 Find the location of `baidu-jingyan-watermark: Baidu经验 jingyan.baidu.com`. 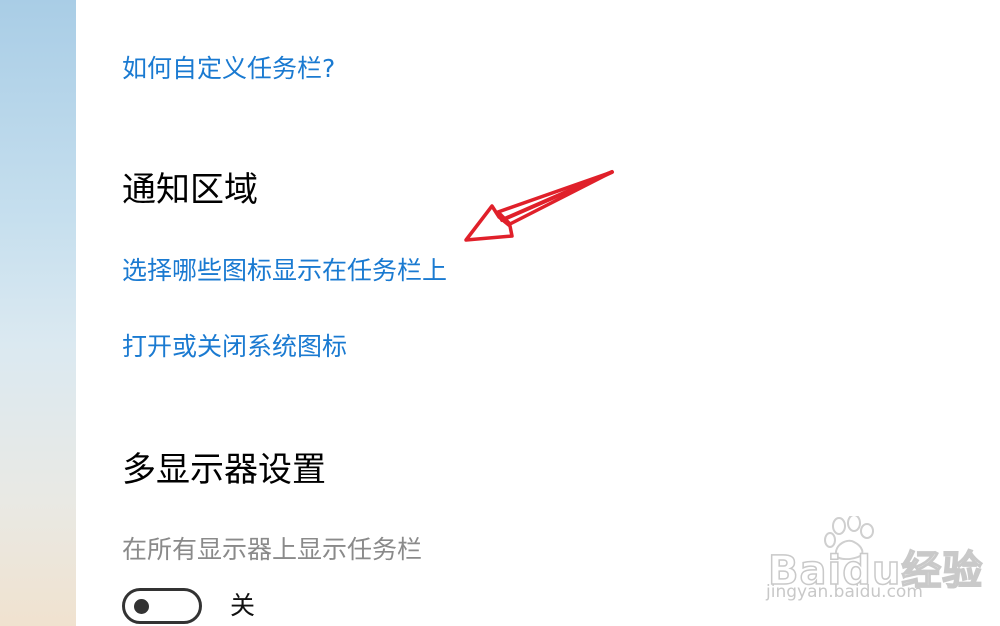

baidu-jingyan-watermark: Baidu经验 jingyan.baidu.com is located at coordinates (873, 562).